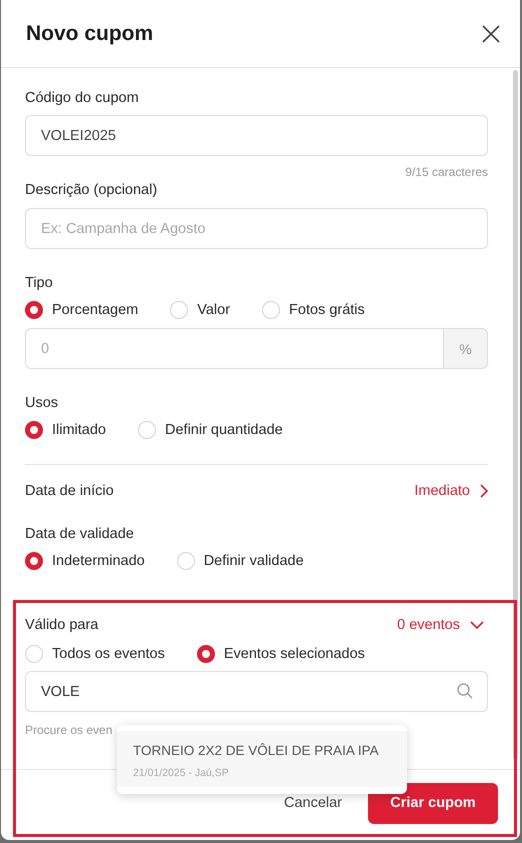 The height and width of the screenshot is (843, 522). What do you see at coordinates (213, 310) in the screenshot?
I see `radio-label: Valor` at bounding box center [213, 310].